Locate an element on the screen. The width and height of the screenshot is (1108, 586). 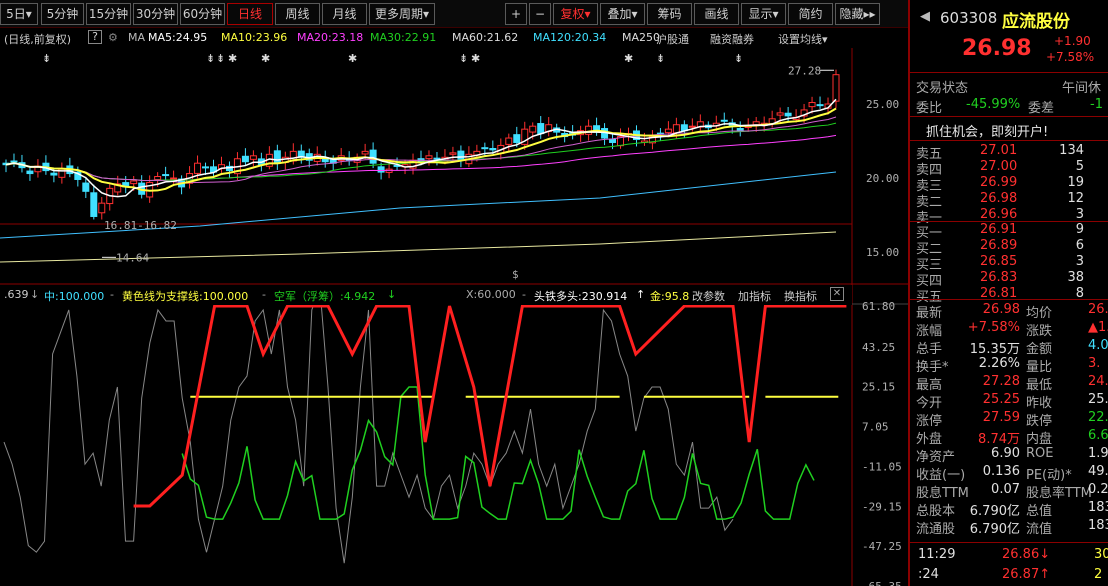
ma5-value: MA5:24.95 is located at coordinates (178, 37).